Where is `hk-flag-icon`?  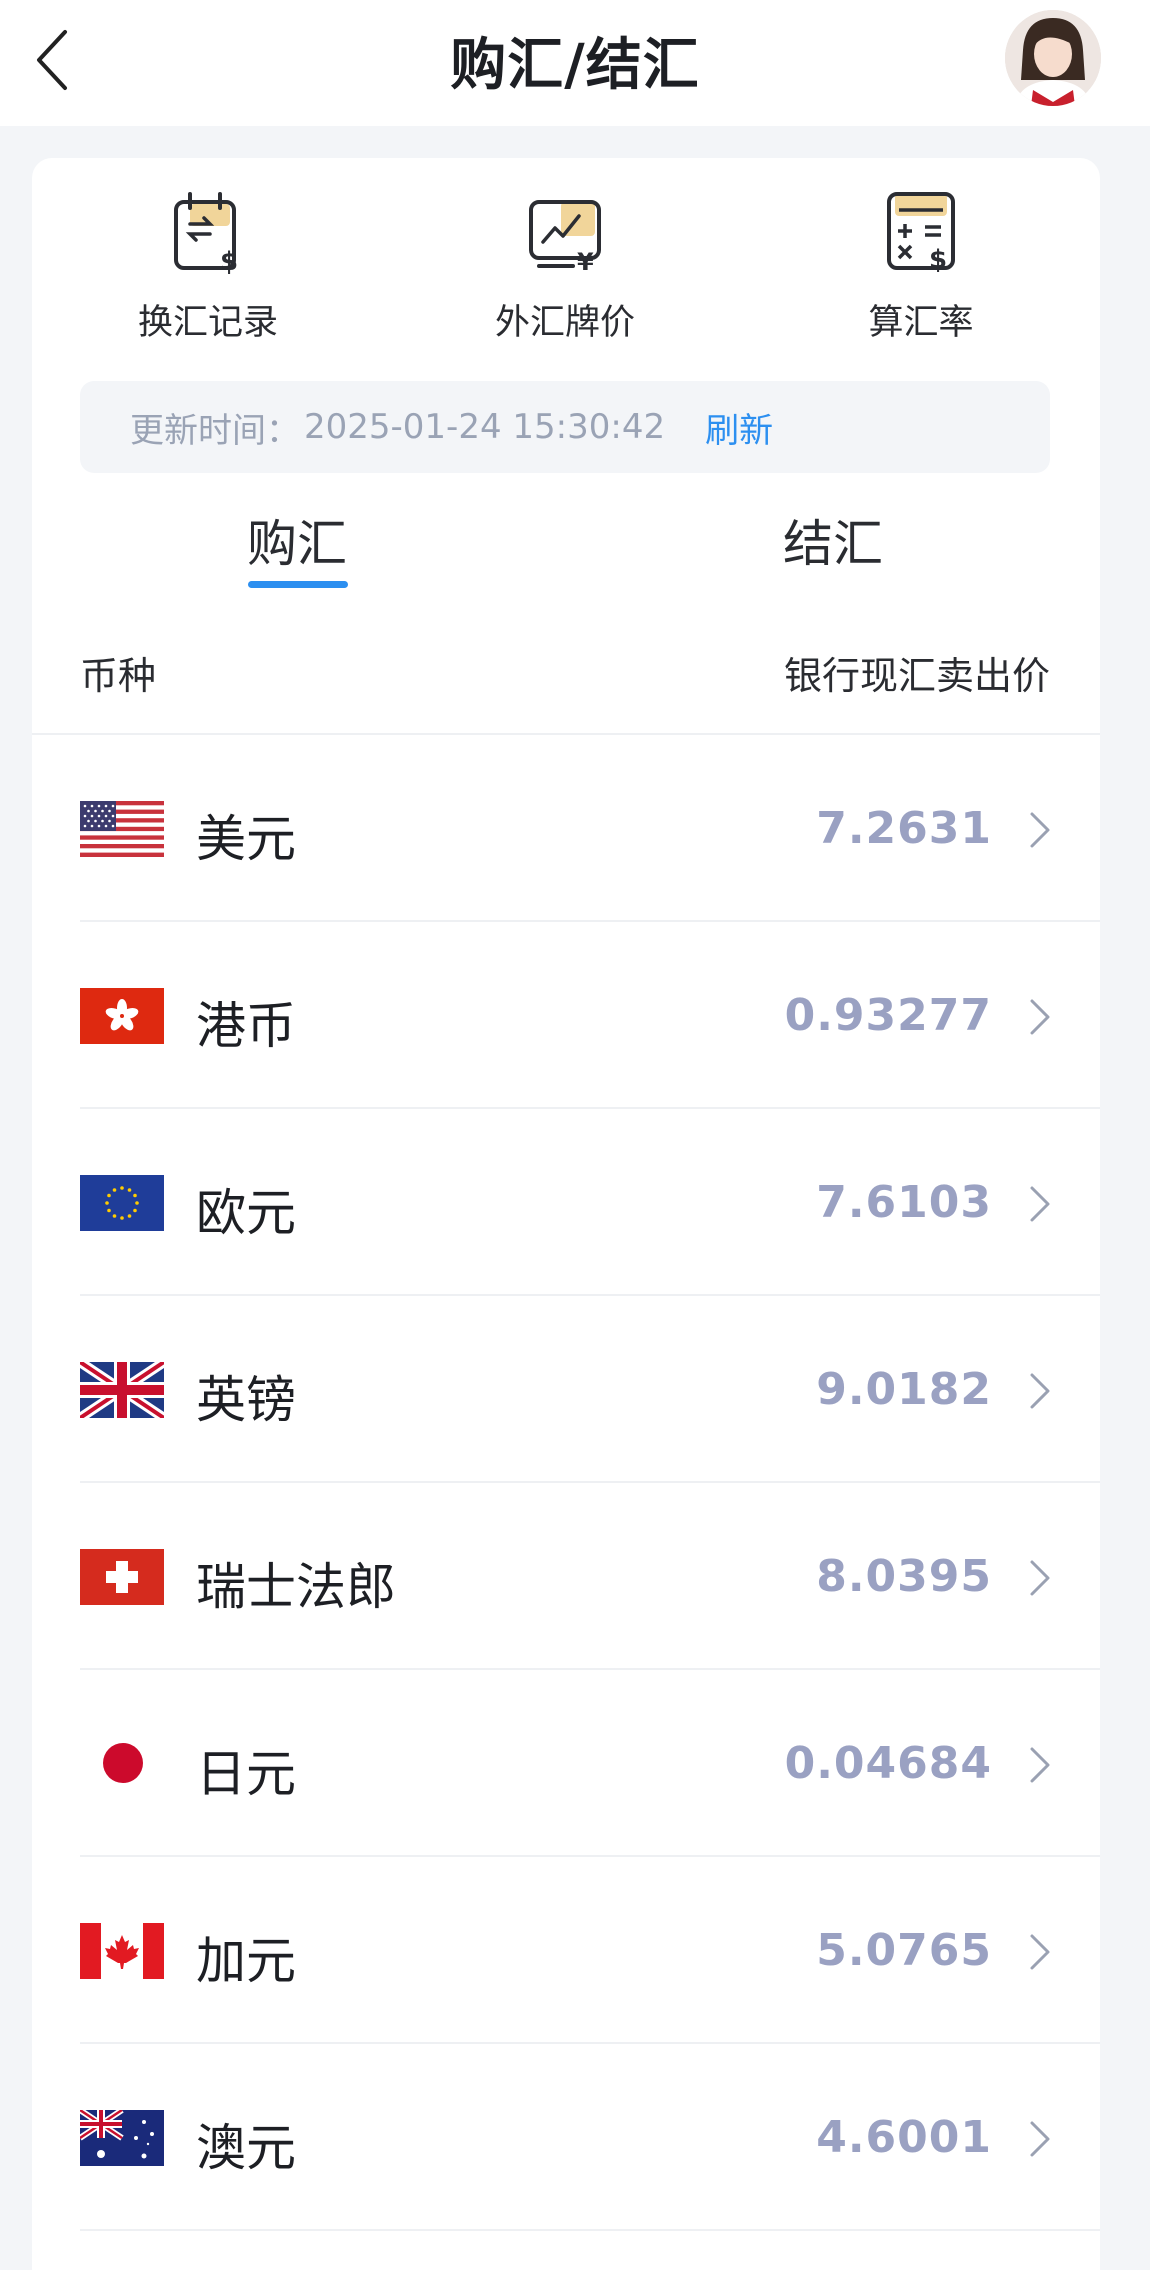 hk-flag-icon is located at coordinates (122, 1016).